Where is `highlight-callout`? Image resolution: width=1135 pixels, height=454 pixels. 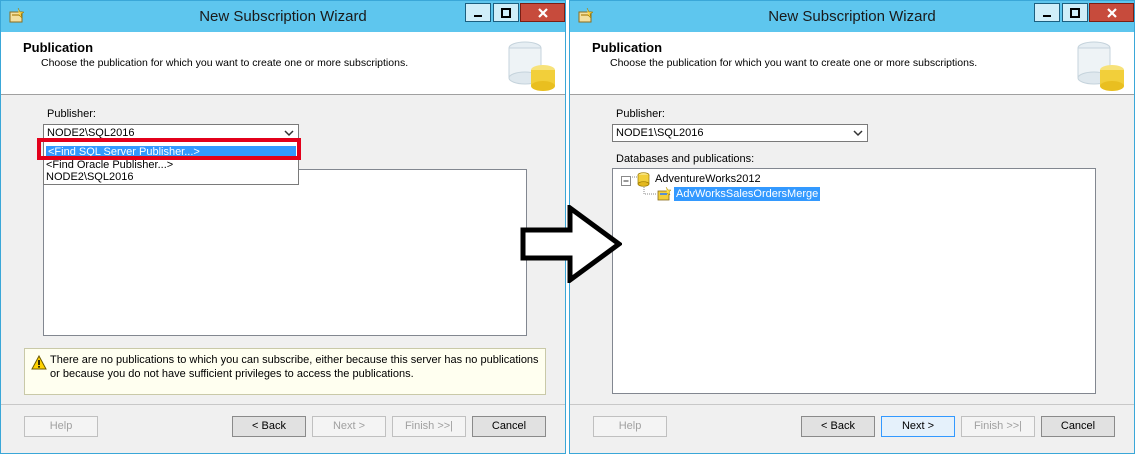
highlight-callout is located at coordinates (169, 149).